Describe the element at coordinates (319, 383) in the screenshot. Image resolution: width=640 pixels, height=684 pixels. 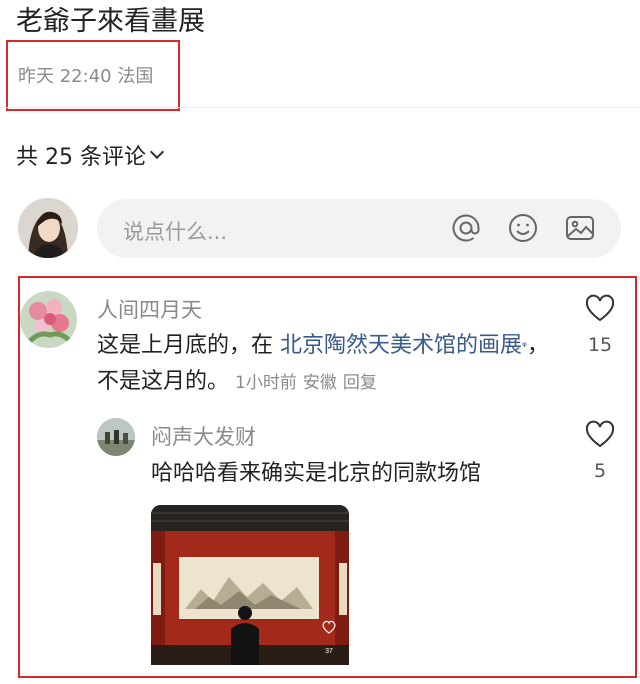
I see `comment-location: 安徽` at that location.